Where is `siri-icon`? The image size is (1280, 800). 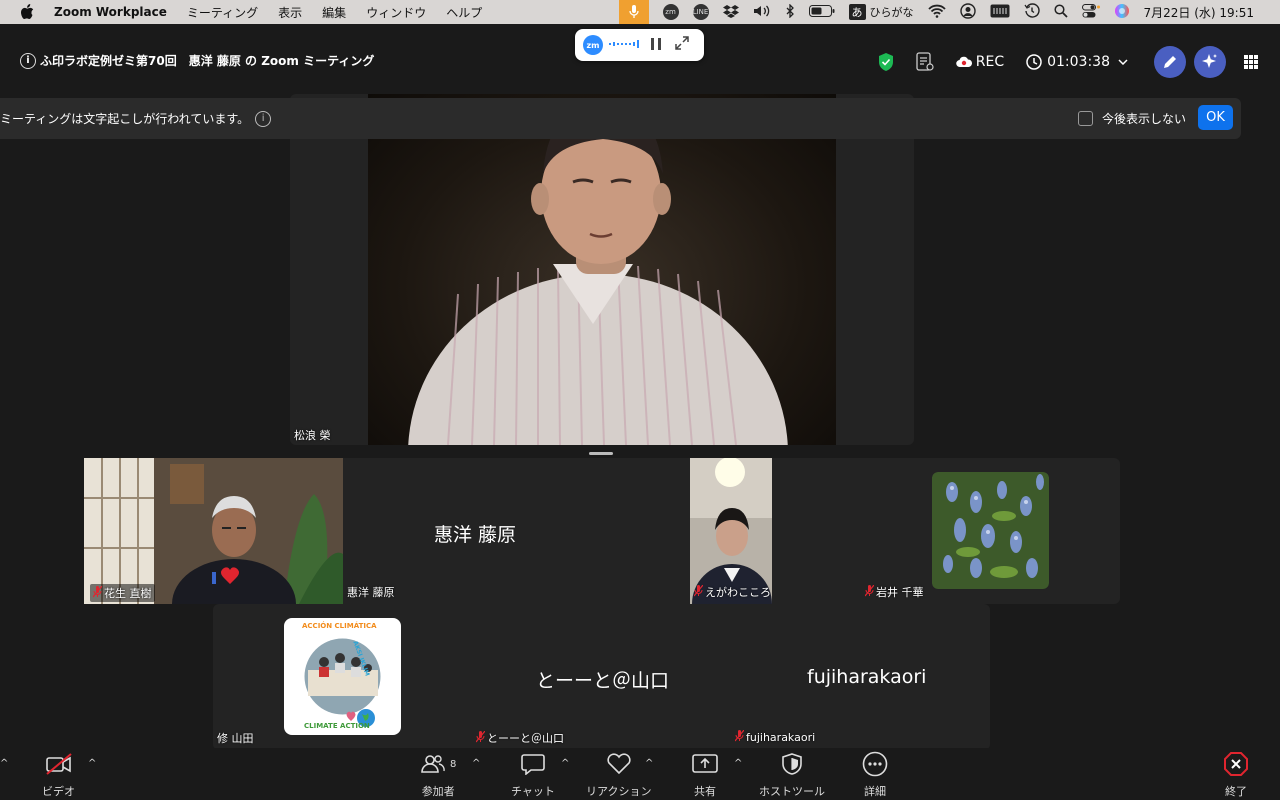
siri-icon is located at coordinates (1122, 12).